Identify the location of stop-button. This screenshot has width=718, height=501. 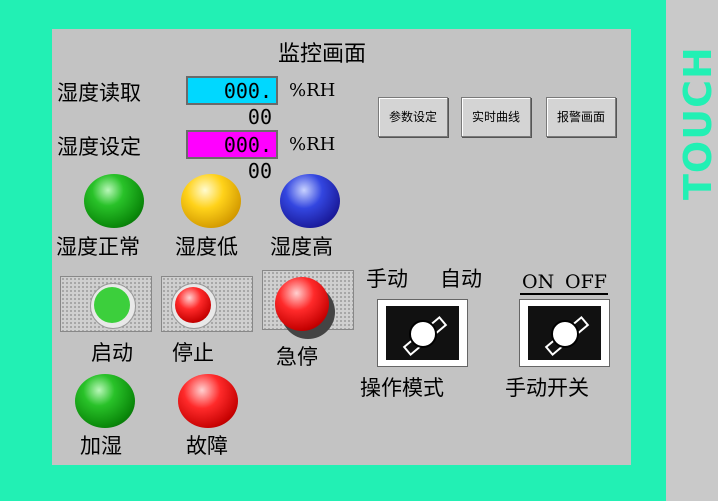
(207, 304).